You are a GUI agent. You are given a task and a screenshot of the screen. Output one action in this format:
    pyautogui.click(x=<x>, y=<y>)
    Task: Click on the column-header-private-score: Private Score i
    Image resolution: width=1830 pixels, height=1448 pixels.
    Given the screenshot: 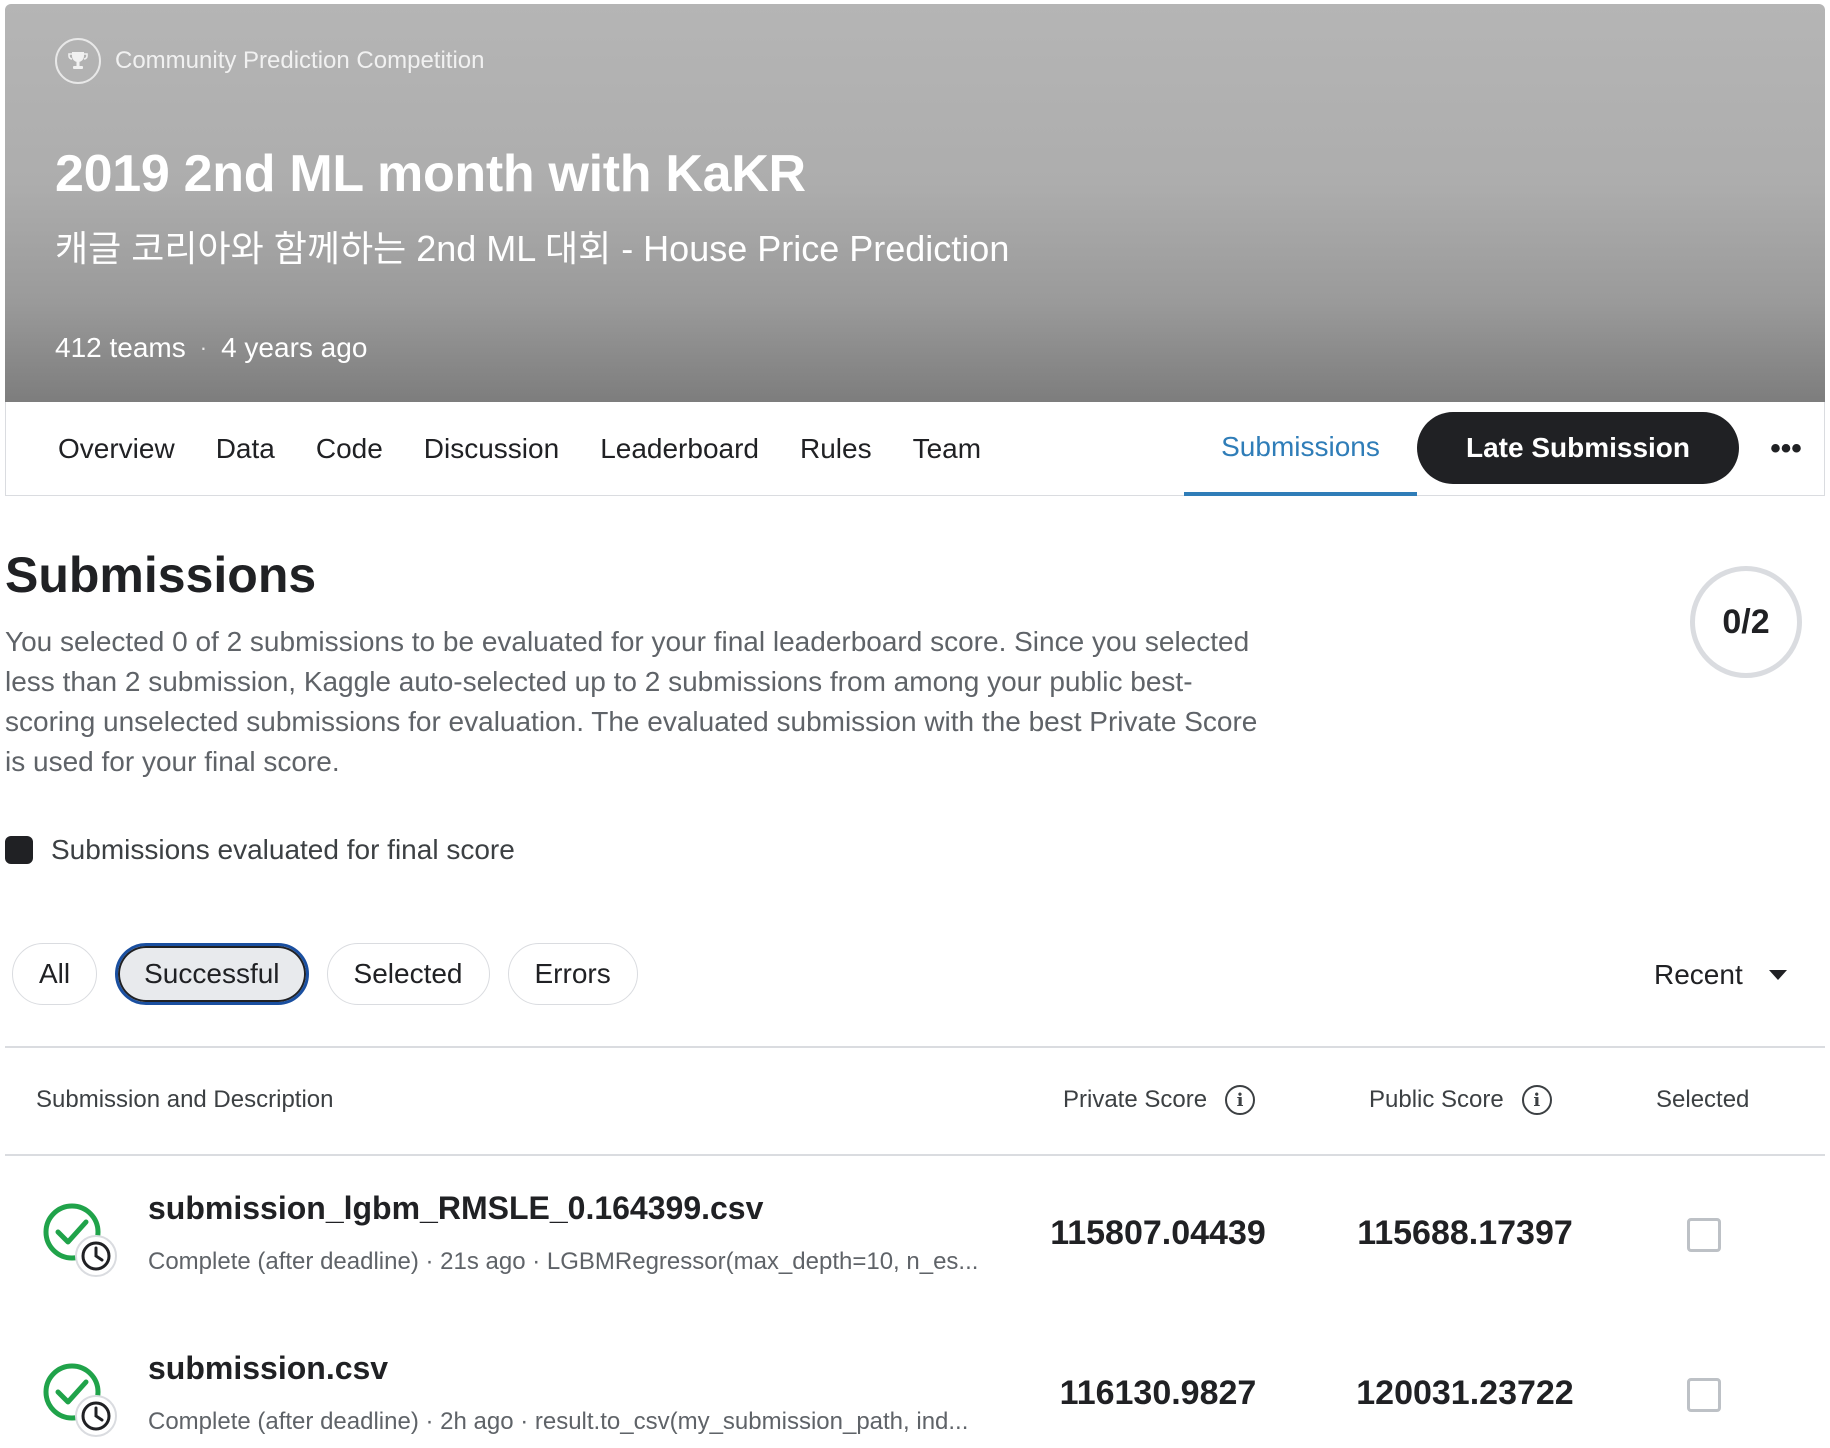 What is the action you would take?
    pyautogui.click(x=1159, y=1100)
    